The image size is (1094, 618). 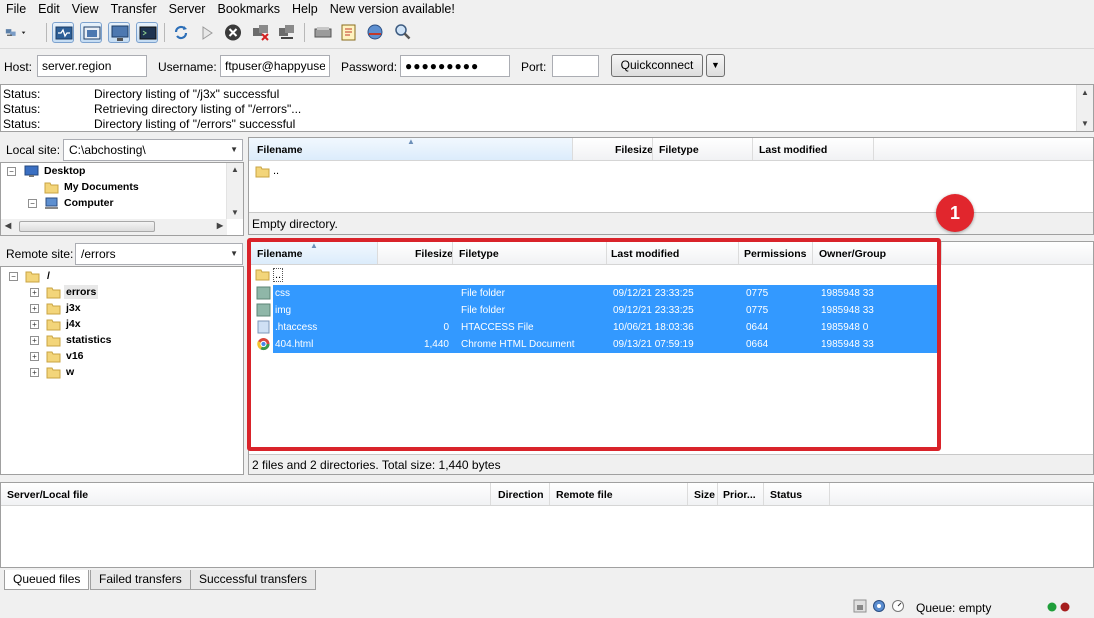 I want to click on compare-icon, so click(x=349, y=32).